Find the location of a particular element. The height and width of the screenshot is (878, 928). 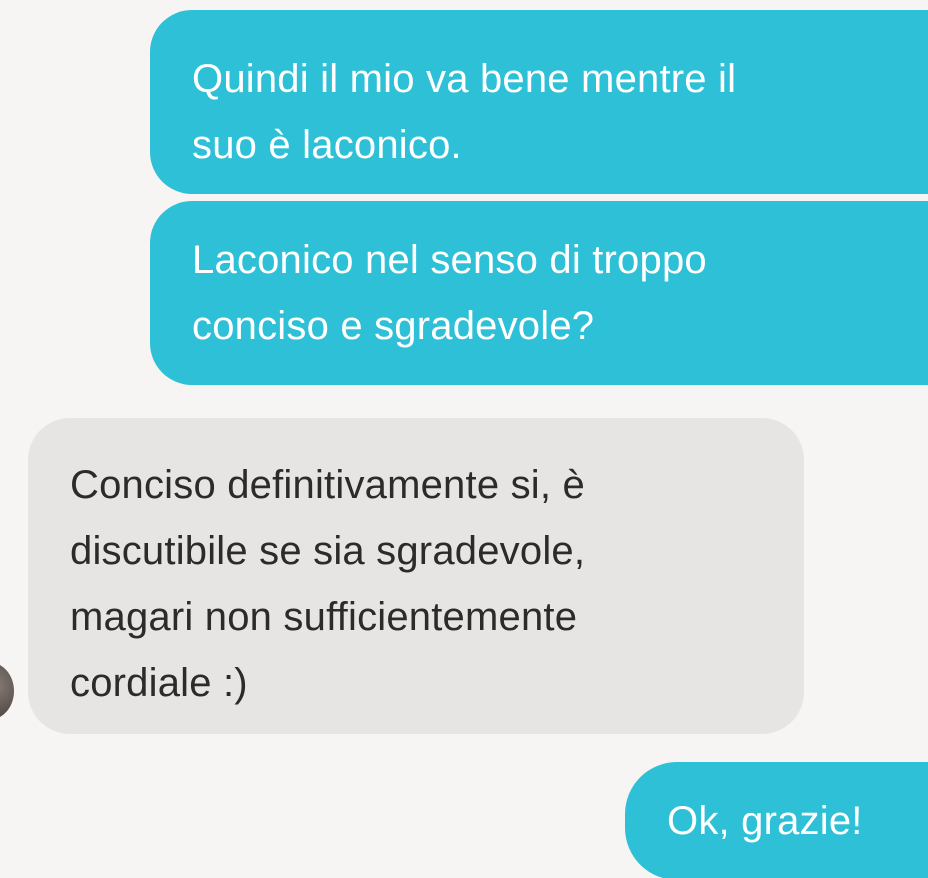

contact-avatar is located at coordinates (7, 691).